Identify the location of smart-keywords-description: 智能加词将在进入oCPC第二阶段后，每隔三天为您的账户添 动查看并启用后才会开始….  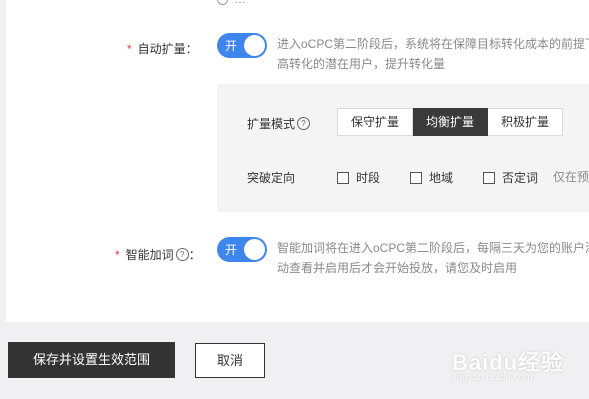
(433, 258).